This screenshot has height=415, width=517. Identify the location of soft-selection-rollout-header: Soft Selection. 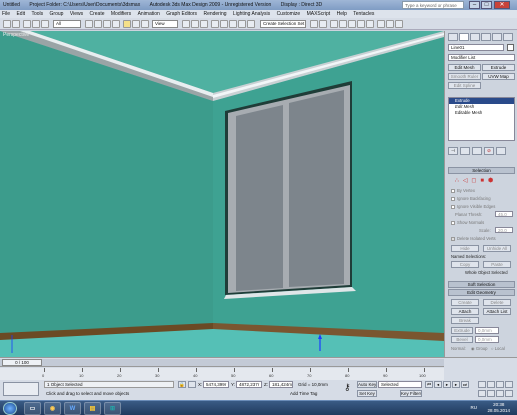
(481, 284).